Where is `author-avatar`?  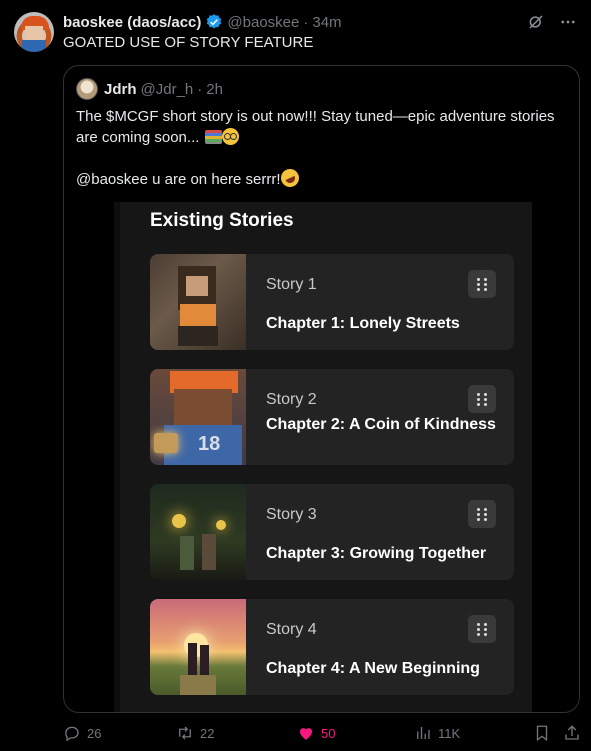
author-avatar is located at coordinates (34, 32).